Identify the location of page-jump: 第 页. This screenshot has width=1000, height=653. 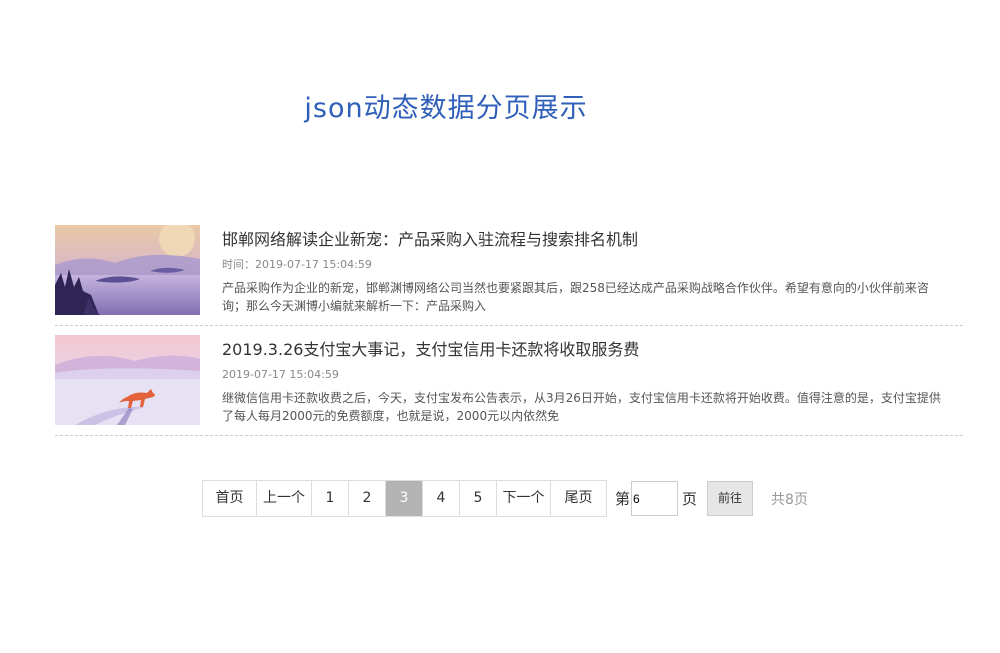
(656, 498).